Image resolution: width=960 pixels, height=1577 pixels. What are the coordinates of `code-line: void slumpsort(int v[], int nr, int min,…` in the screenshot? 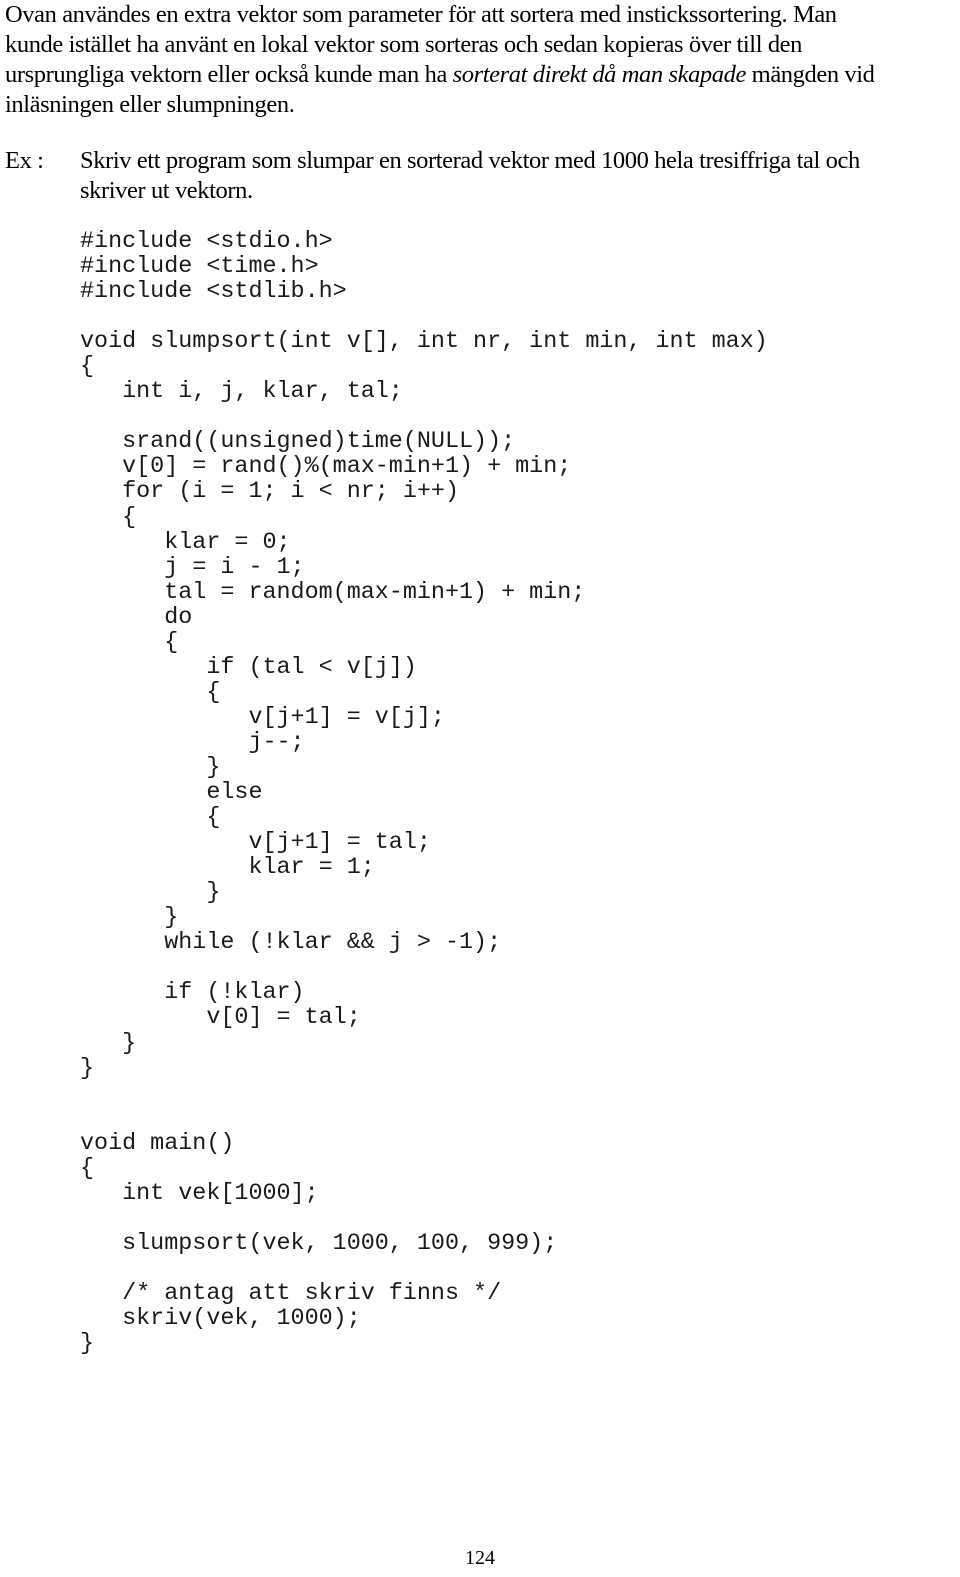 It's located at (424, 342).